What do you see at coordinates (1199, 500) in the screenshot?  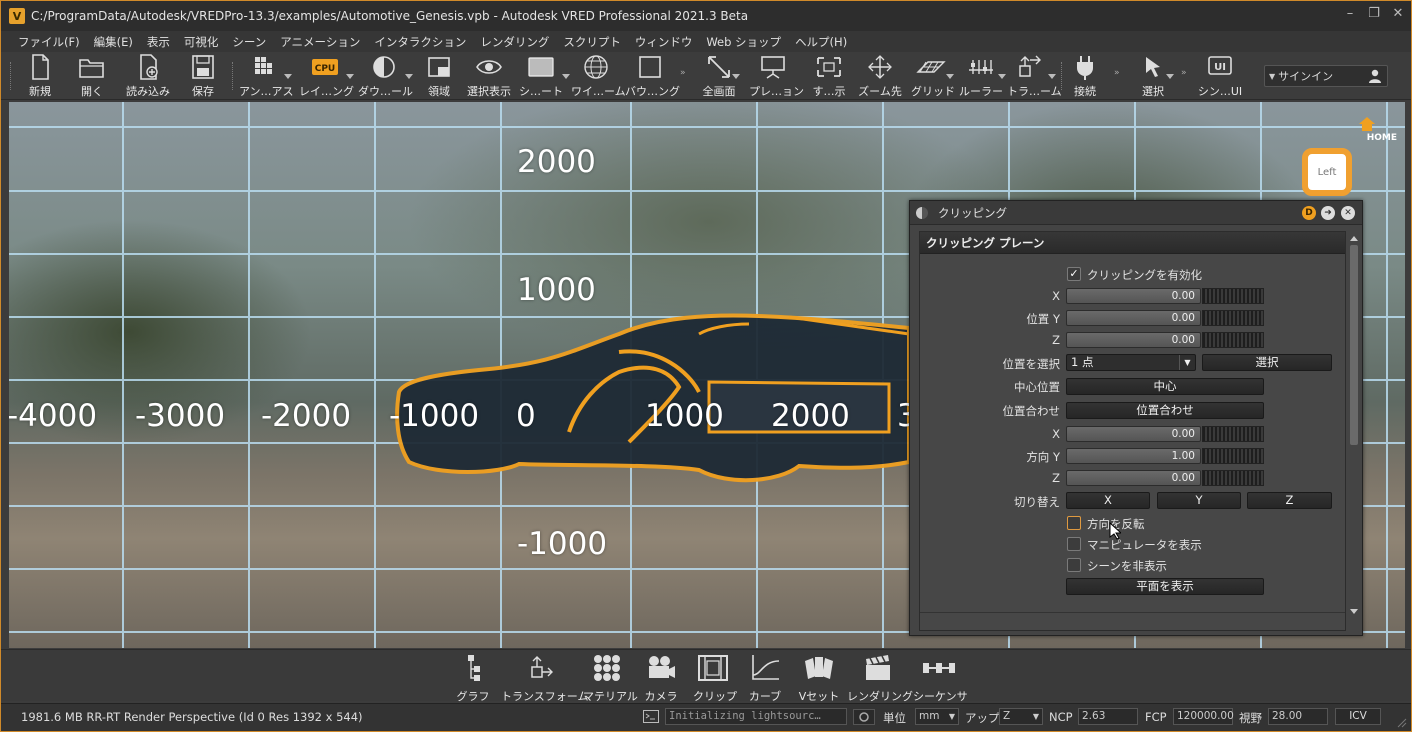 I see `toggle-y-button: Y` at bounding box center [1199, 500].